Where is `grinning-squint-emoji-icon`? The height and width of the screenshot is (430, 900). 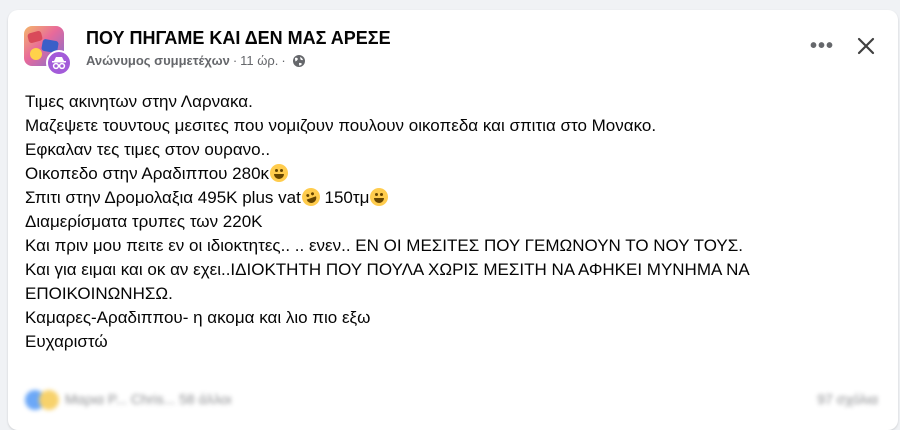 grinning-squint-emoji-icon is located at coordinates (279, 173).